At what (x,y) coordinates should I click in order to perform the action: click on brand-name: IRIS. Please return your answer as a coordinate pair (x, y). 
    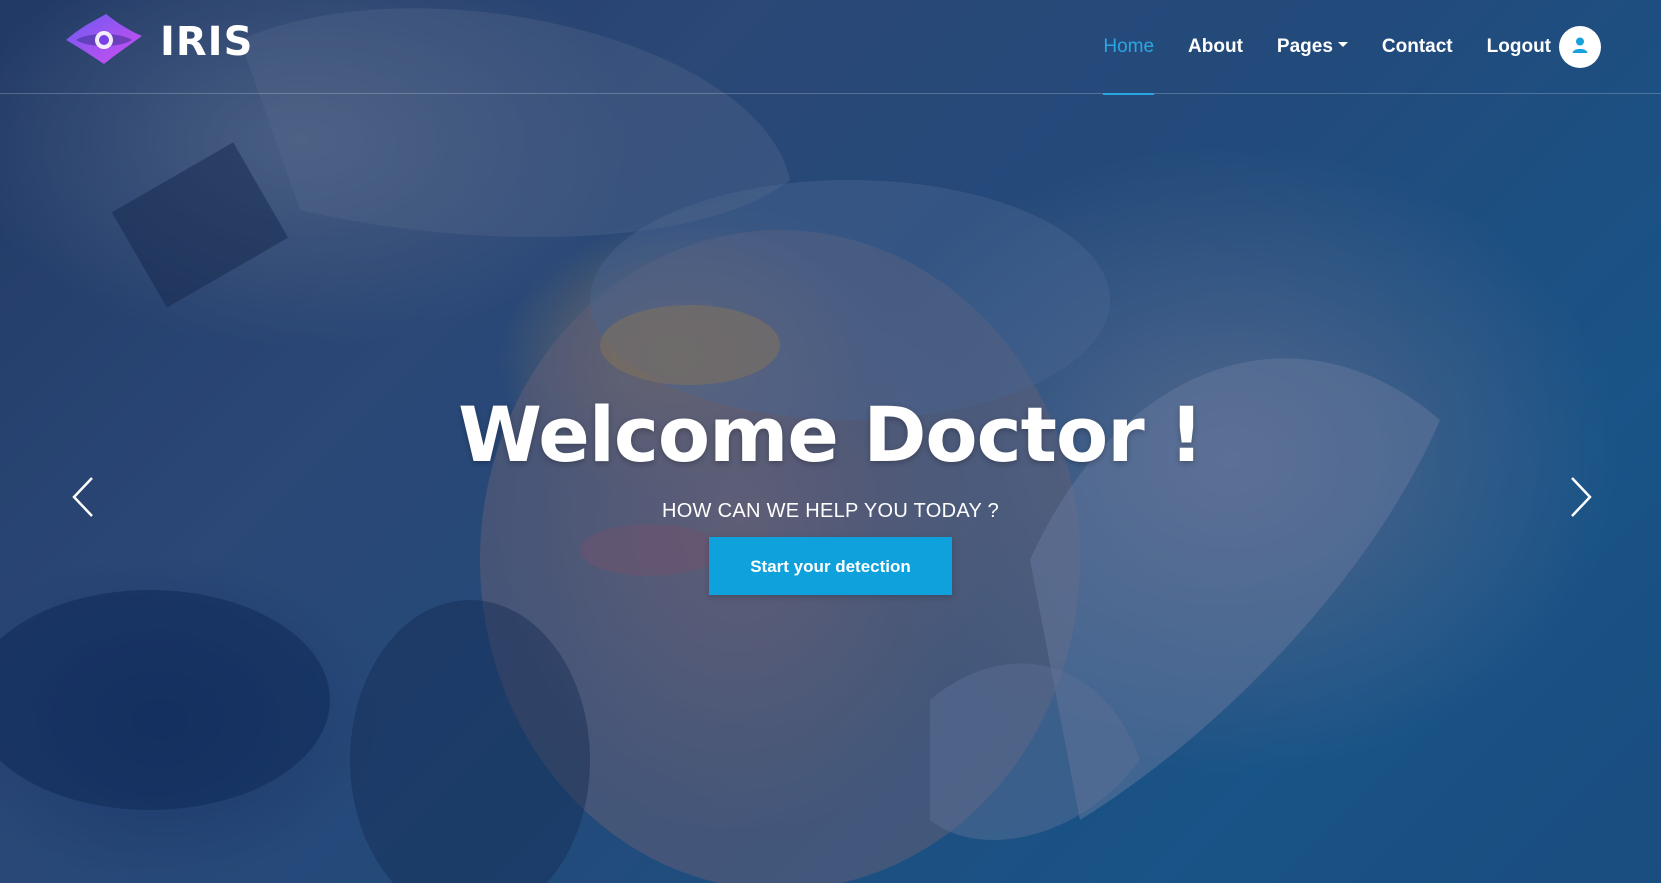
    Looking at the image, I should click on (207, 41).